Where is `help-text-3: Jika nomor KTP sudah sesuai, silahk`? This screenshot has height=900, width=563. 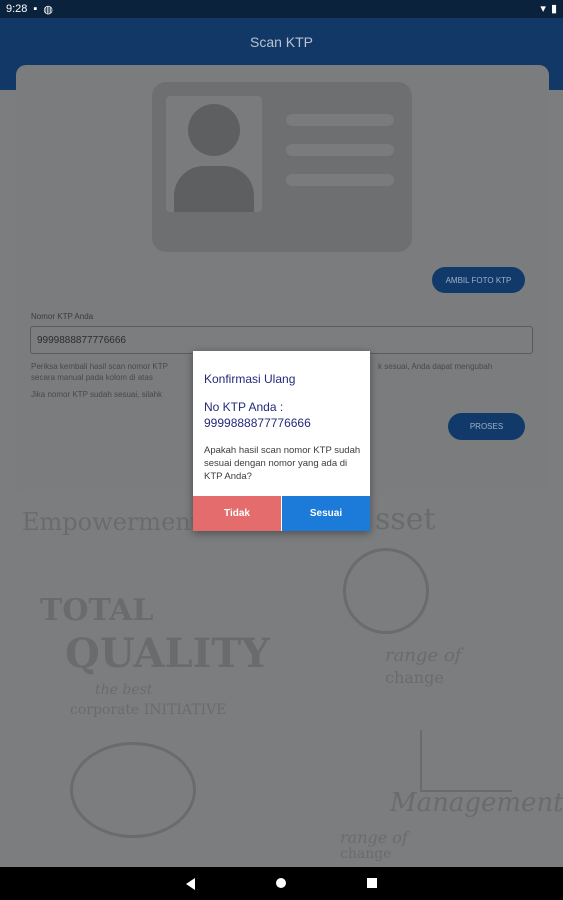
help-text-3: Jika nomor KTP sudah sesuai, silahk is located at coordinates (97, 394).